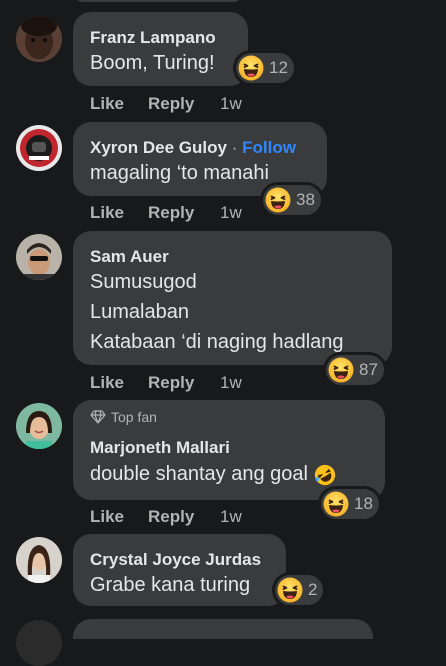 The height and width of the screenshot is (666, 446). I want to click on next-comment-bubble-remnant, so click(223, 629).